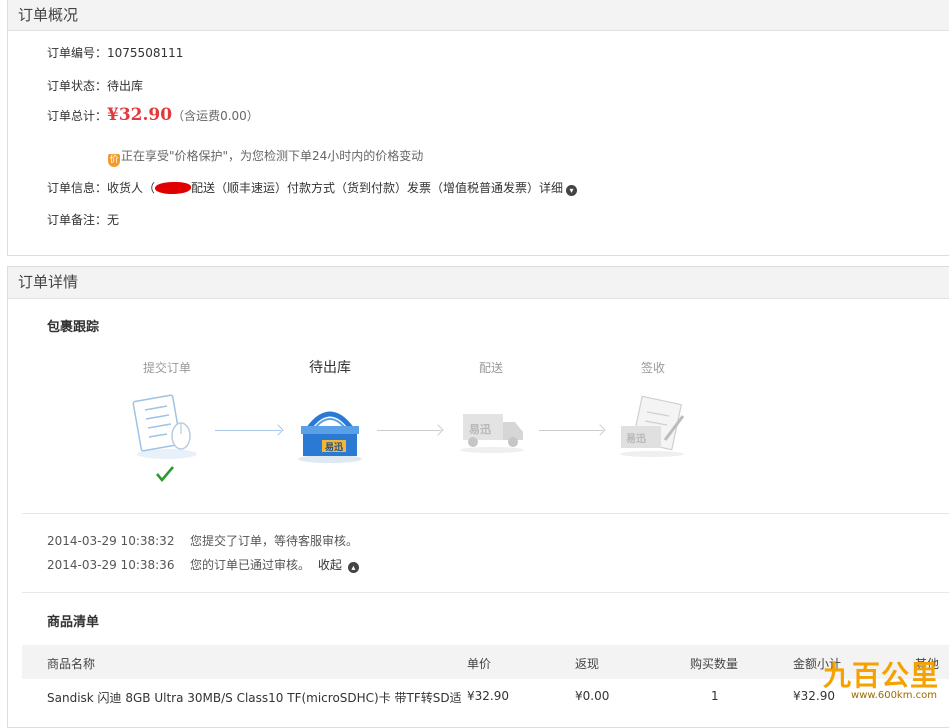  What do you see at coordinates (140, 115) in the screenshot?
I see `order-total-price: ¥32.90` at bounding box center [140, 115].